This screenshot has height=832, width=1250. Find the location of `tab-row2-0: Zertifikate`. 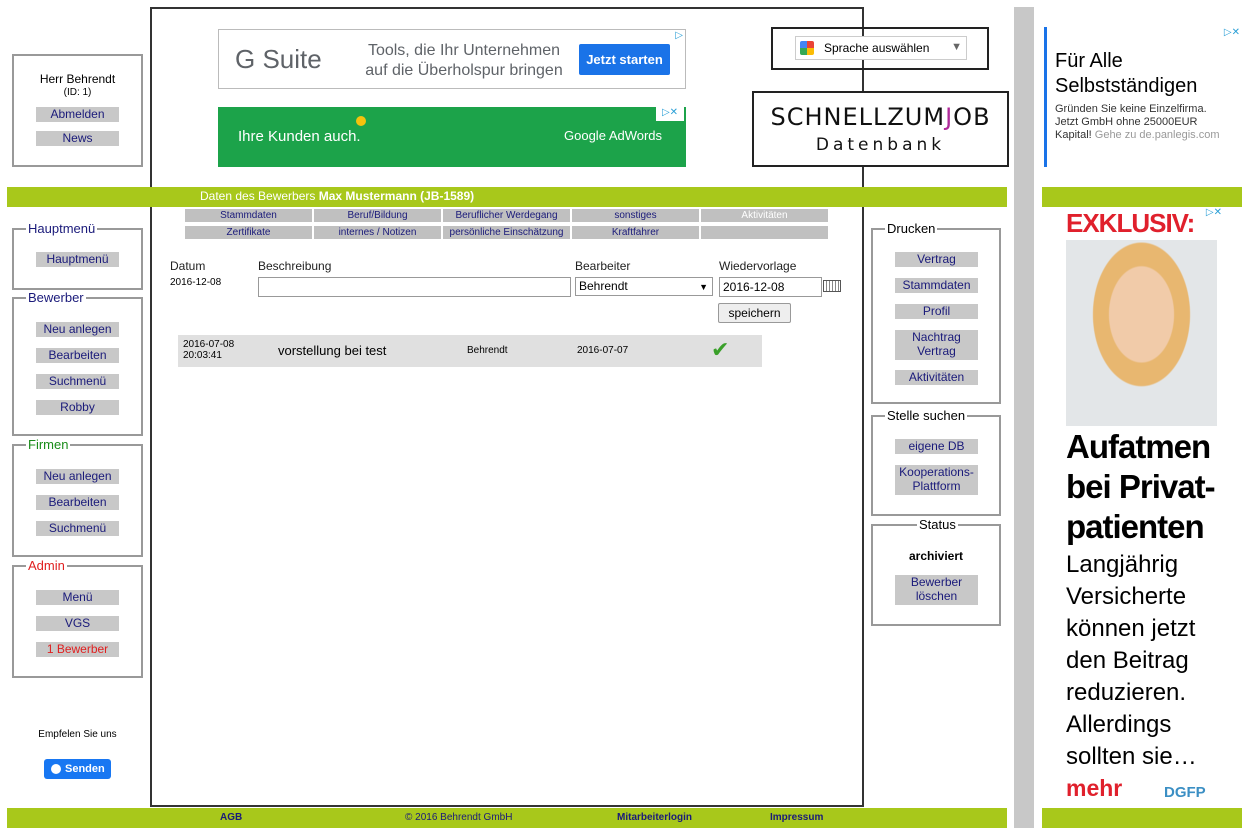

tab-row2-0: Zertifikate is located at coordinates (248, 232).